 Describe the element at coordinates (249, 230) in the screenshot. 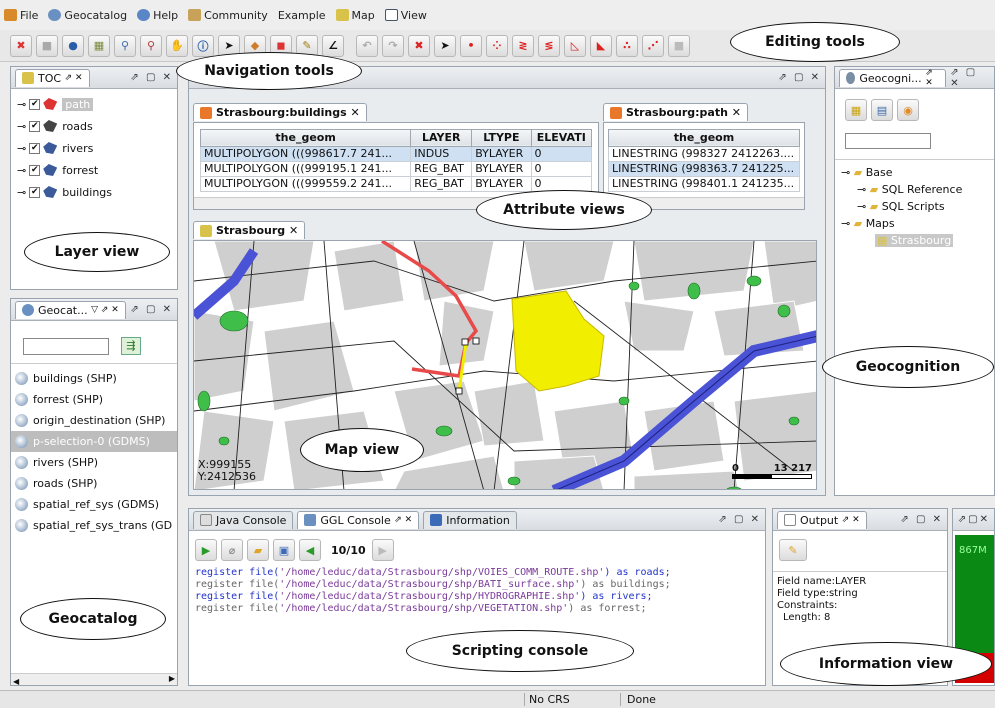

I see `tab-strasbourg-map: Strasbourg ✕` at that location.